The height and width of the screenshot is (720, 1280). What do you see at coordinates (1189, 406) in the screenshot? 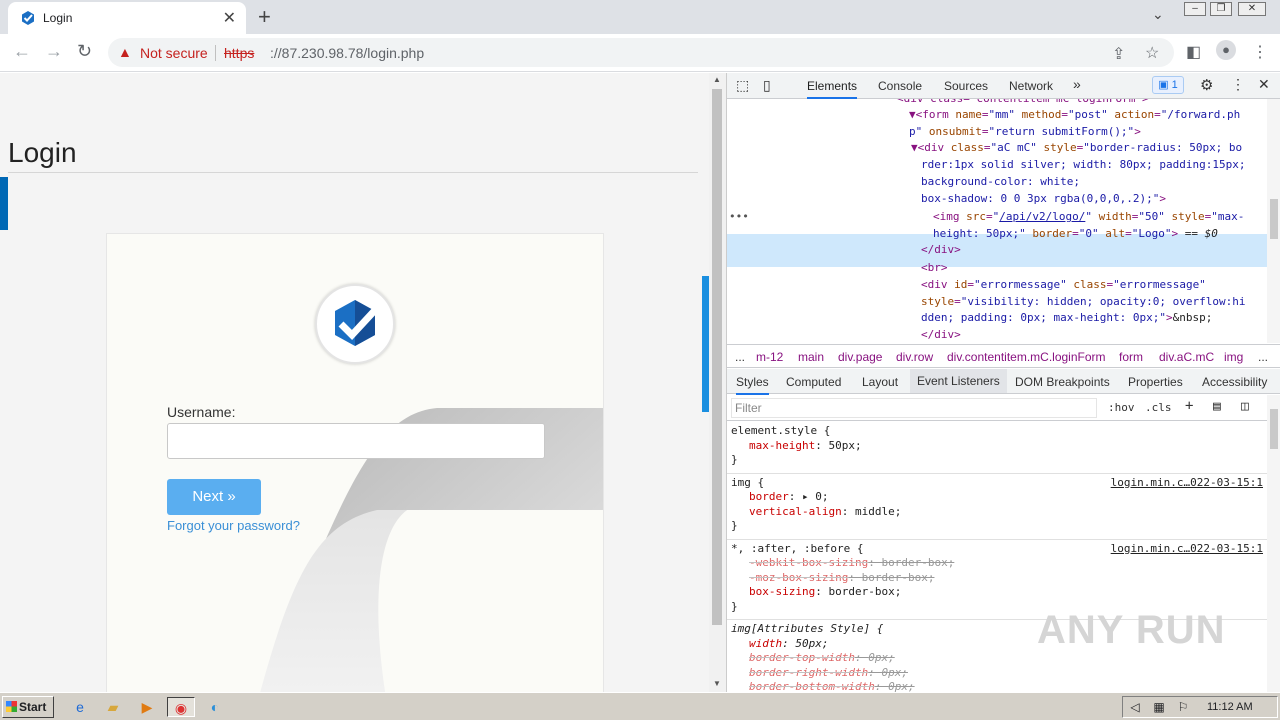
I see `new-rule-icon: +` at bounding box center [1189, 406].